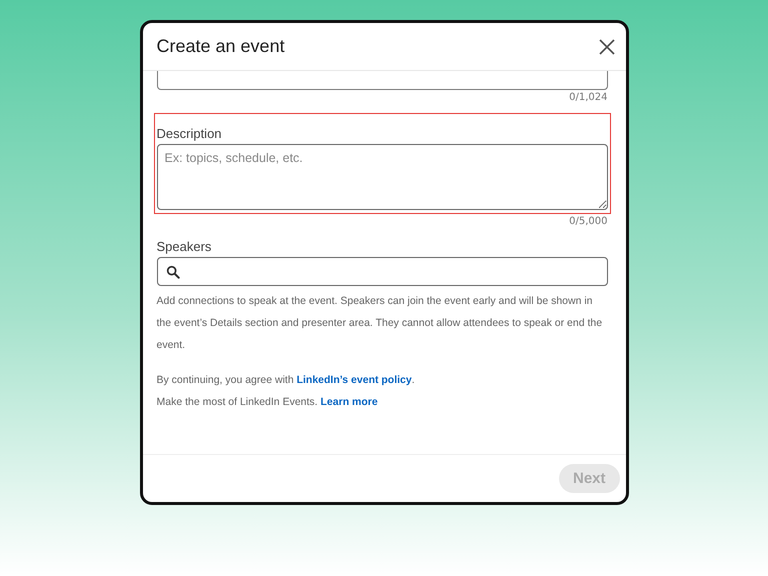  I want to click on character-counter: 0/1,024, so click(588, 97).